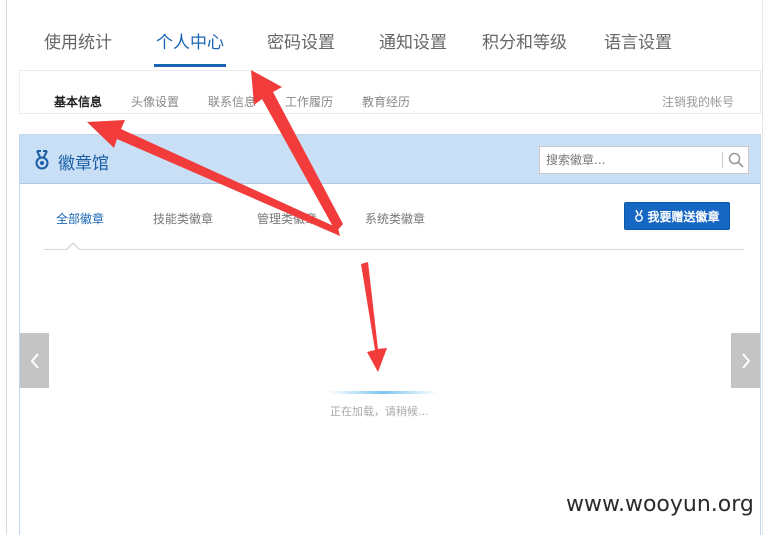 The height and width of the screenshot is (535, 773). What do you see at coordinates (183, 218) in the screenshot?
I see `tab-skill-badges: 技能类徽章` at bounding box center [183, 218].